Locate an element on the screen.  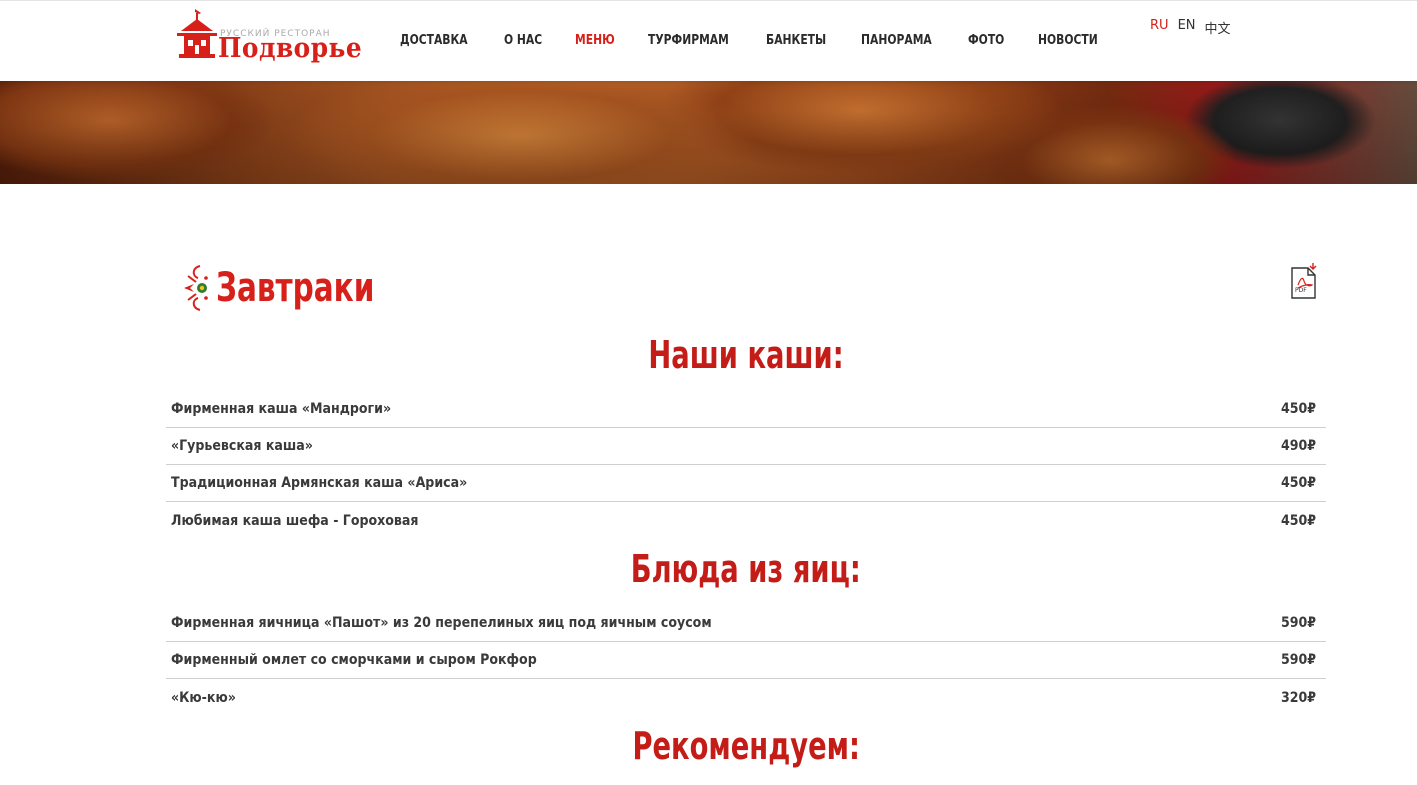
menu-row: Любимая каша шефа - Гороховая 450₽ is located at coordinates (746, 520).